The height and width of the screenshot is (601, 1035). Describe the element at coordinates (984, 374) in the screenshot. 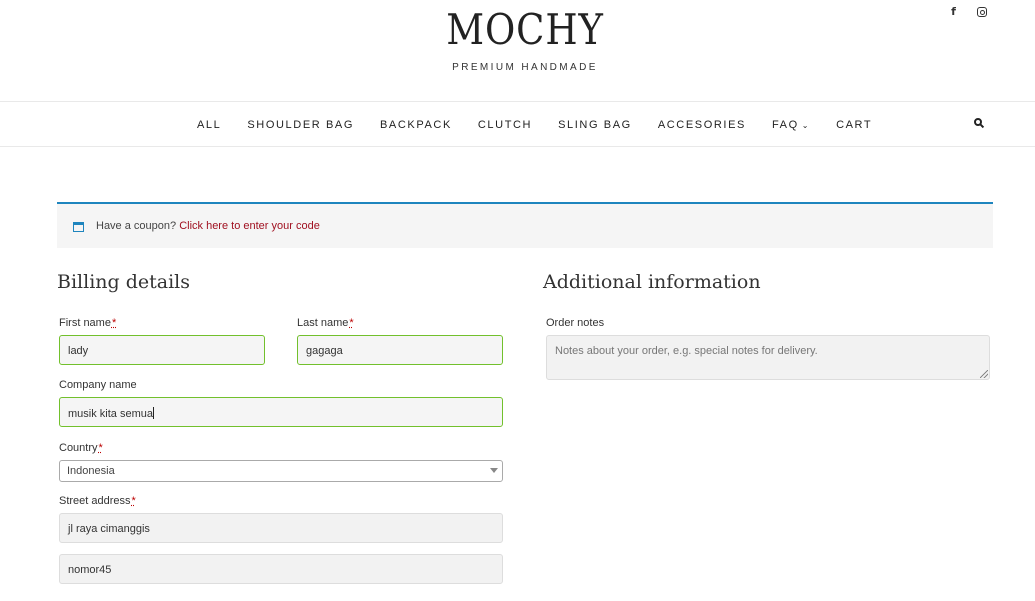

I see `resize-handle-icon` at that location.